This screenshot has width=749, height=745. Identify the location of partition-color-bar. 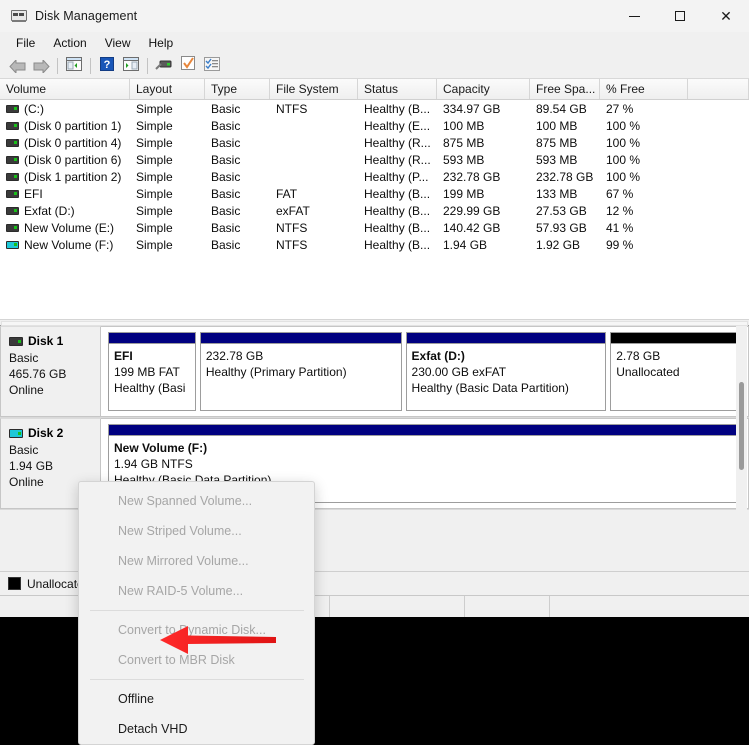
(425, 430).